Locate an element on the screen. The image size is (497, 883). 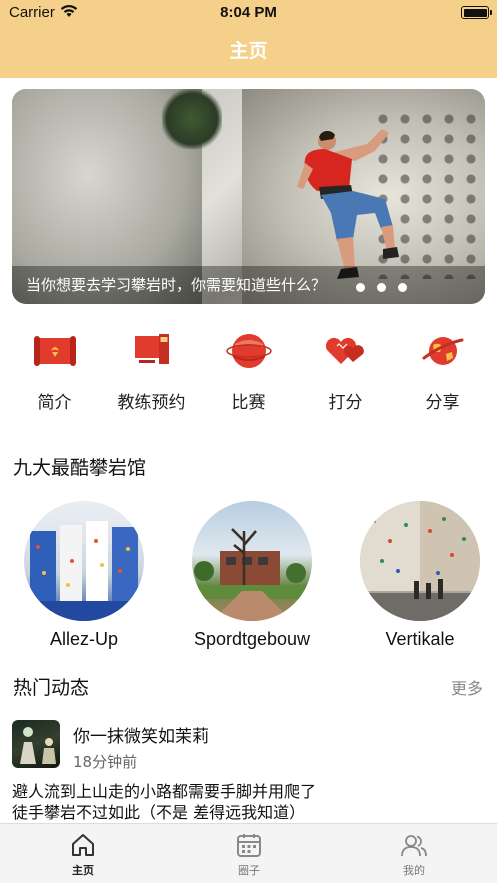
quick-menu: 简介 教练预约 比赛 打分 分享 is located at coordinates (248, 375).